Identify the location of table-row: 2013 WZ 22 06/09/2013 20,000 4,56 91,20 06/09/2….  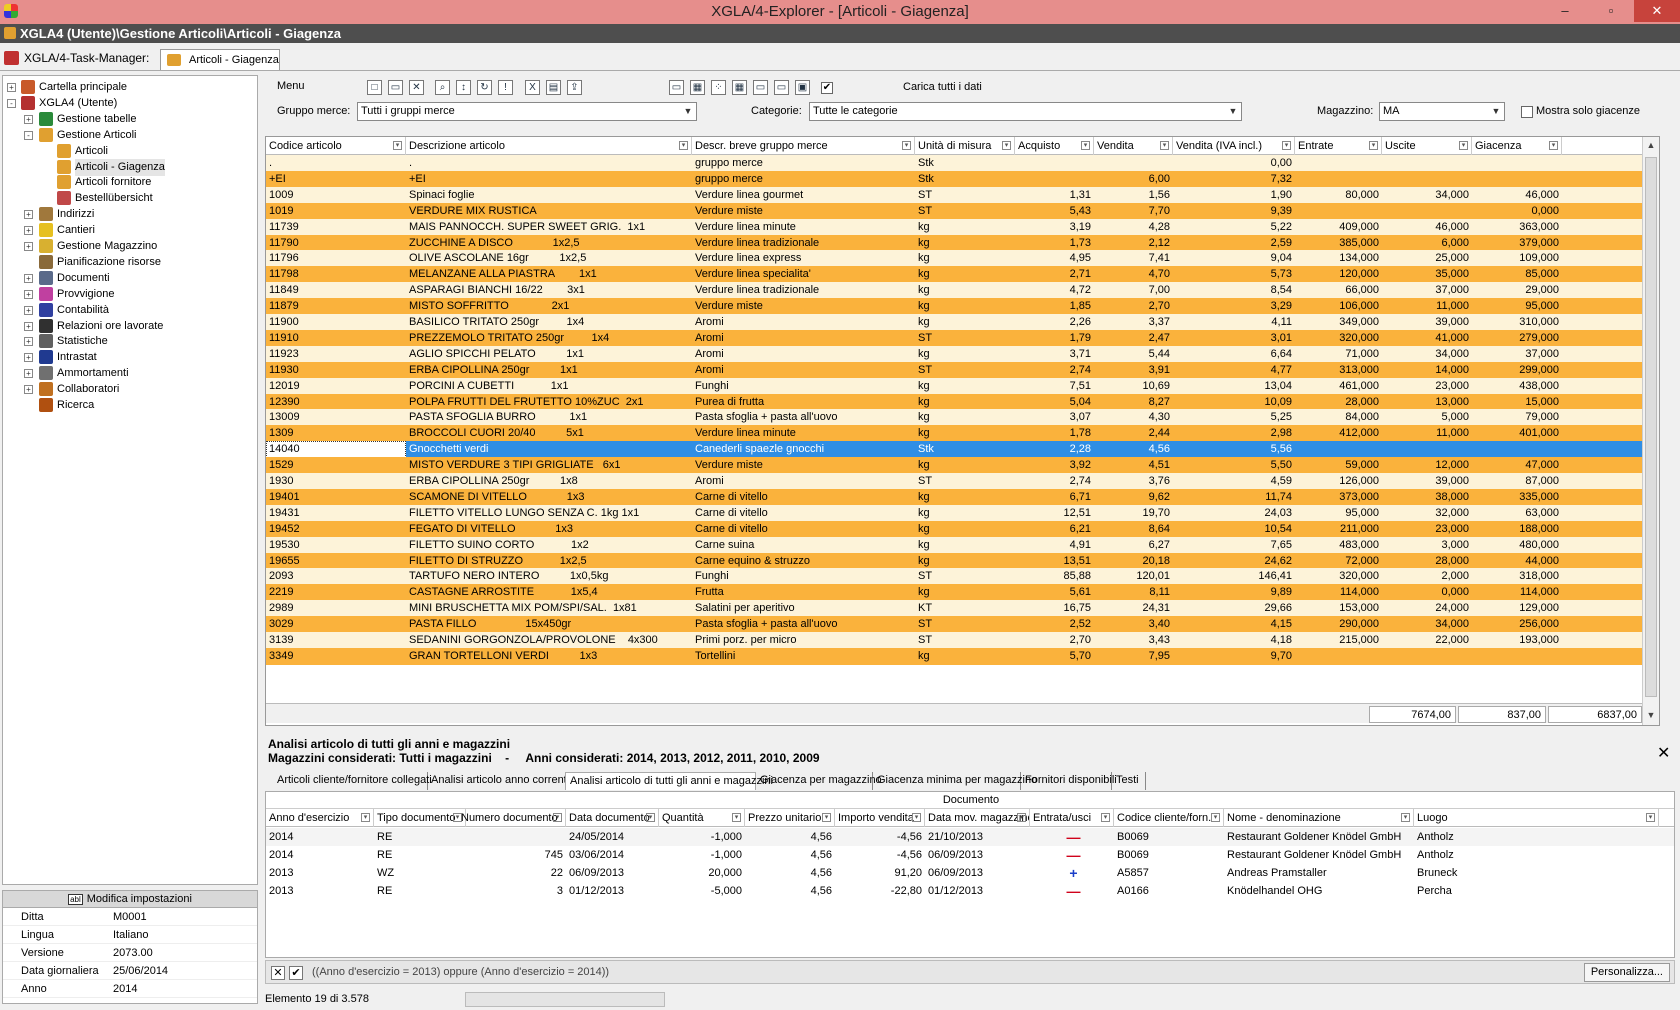
(970, 873).